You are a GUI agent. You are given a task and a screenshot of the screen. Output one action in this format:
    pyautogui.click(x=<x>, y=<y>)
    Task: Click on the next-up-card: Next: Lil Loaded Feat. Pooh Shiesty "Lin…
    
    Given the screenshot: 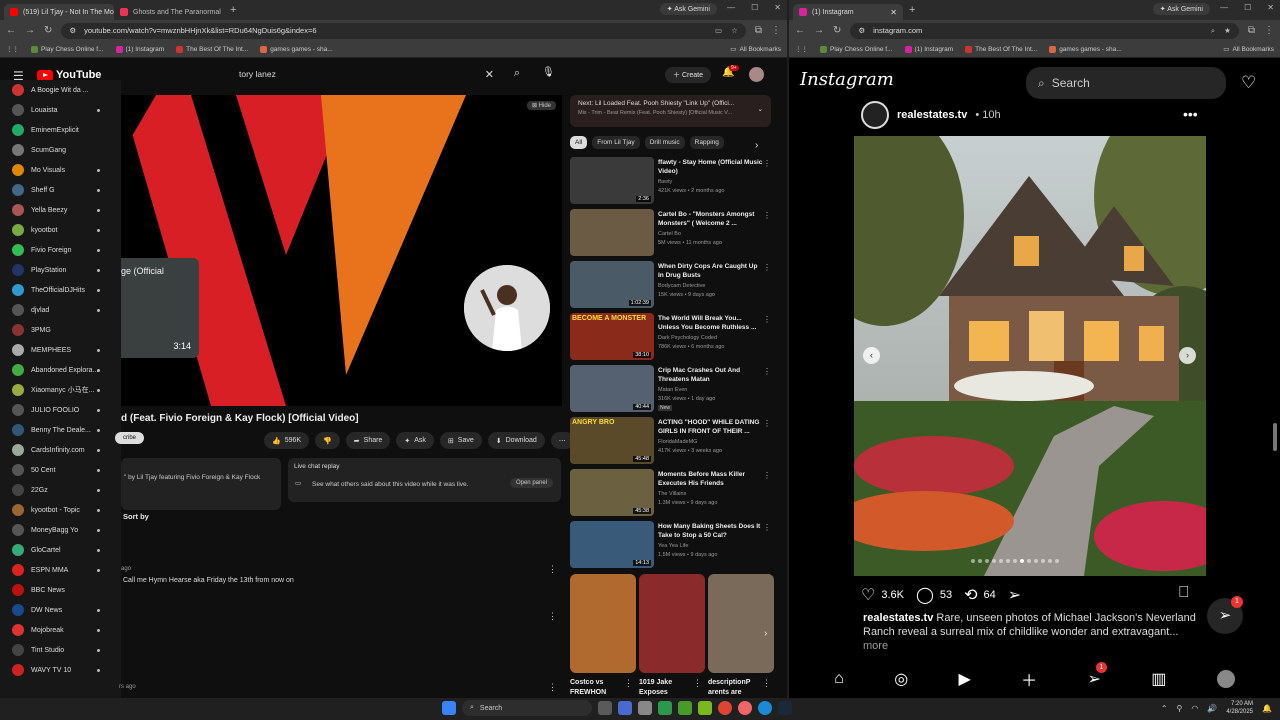 What is the action you would take?
    pyautogui.click(x=670, y=111)
    